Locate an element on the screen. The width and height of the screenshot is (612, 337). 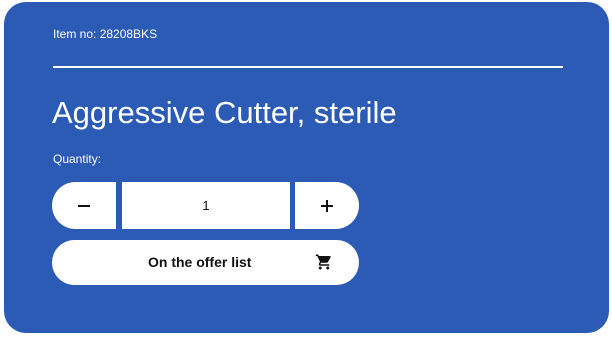
offer-button-label: On the offer list is located at coordinates (200, 262).